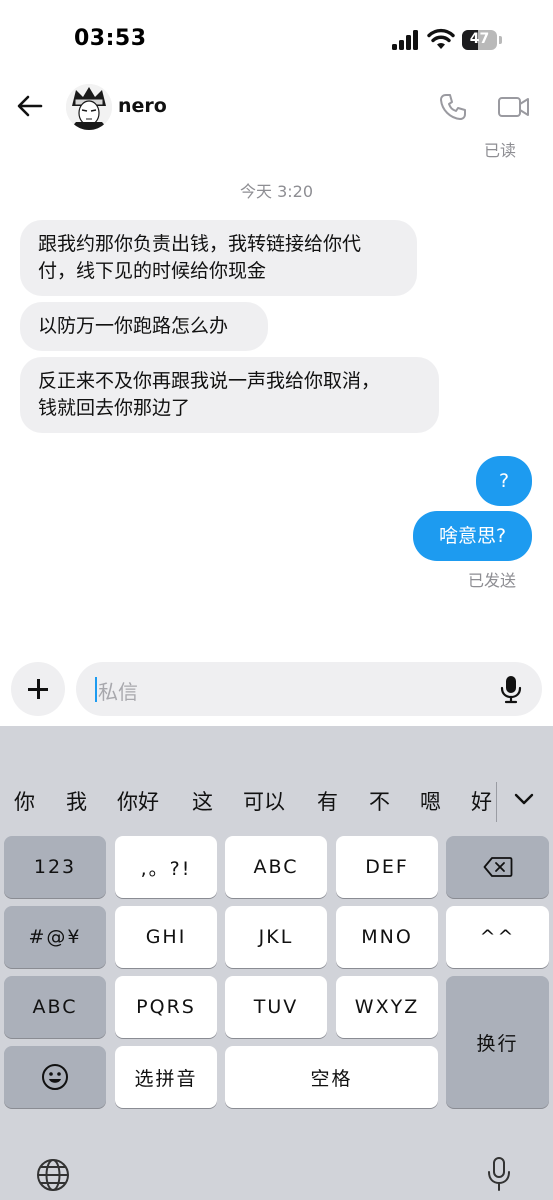 This screenshot has height=1200, width=553. I want to click on message-input: 私信, so click(309, 689).